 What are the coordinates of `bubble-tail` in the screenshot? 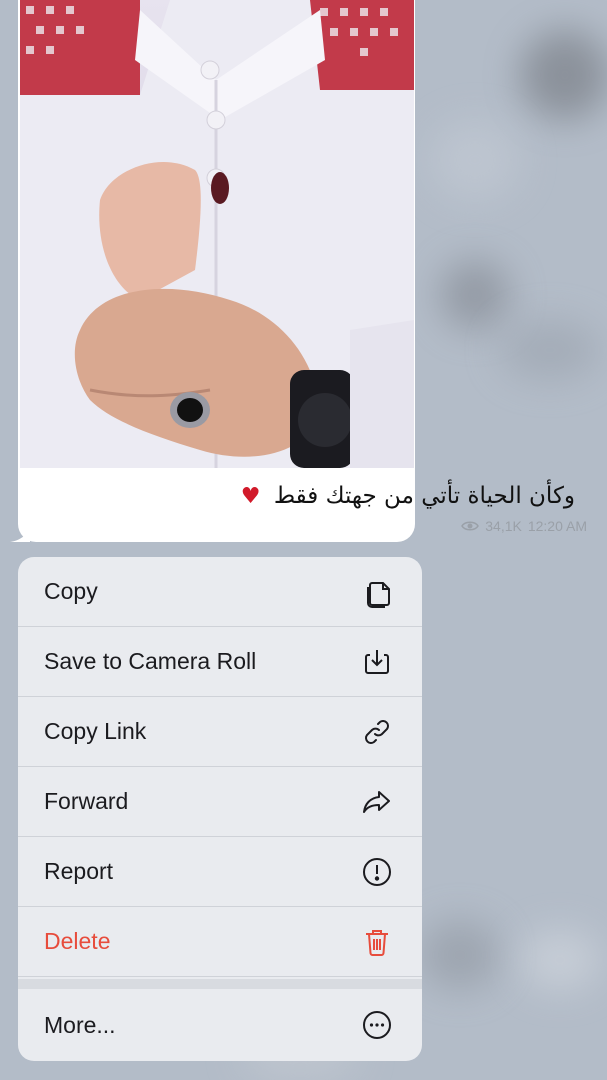 It's located at (20, 534).